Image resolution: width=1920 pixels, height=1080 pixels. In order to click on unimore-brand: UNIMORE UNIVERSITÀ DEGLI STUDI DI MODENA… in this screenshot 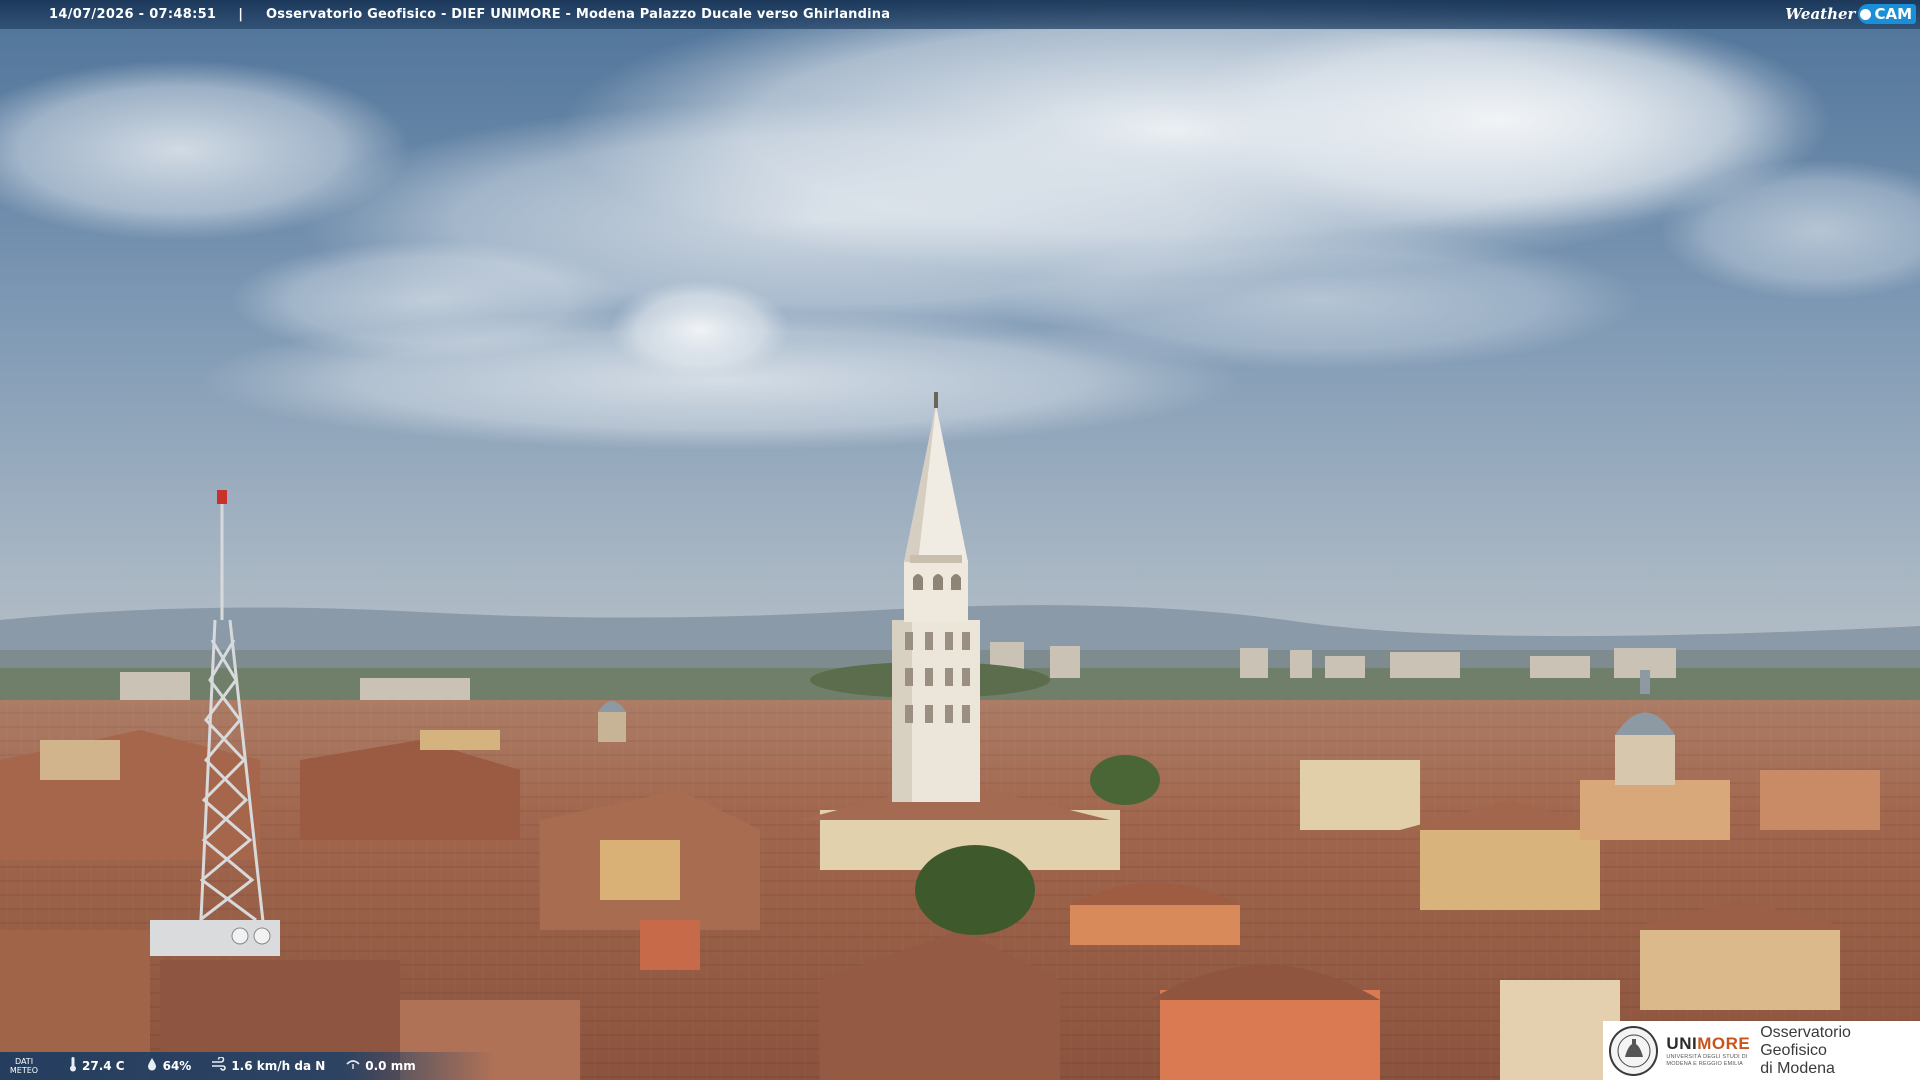, I will do `click(1708, 1051)`.